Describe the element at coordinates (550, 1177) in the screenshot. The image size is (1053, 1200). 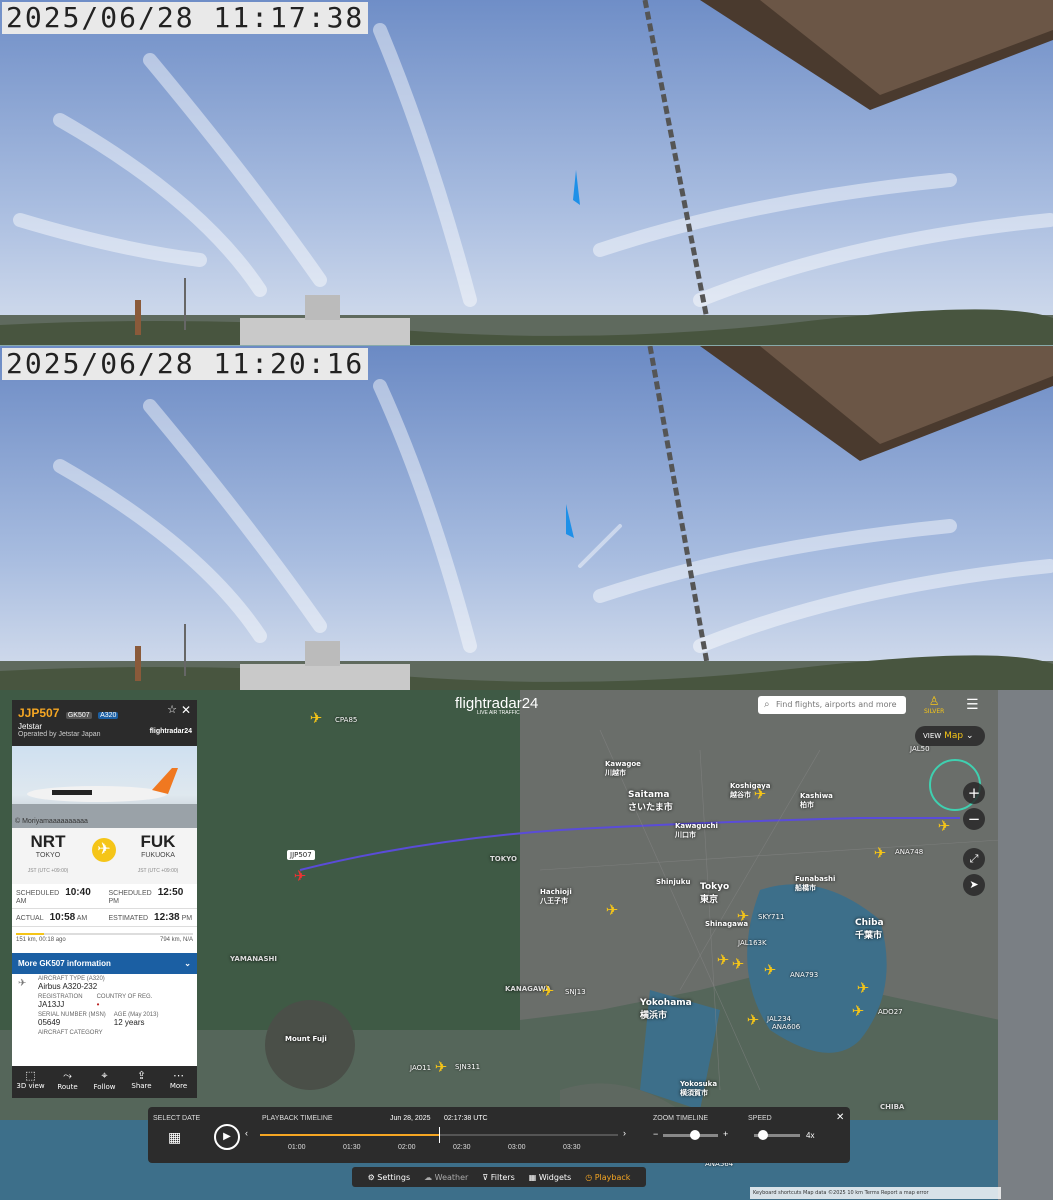
I see `widgets-button: ▦ Widgets` at that location.